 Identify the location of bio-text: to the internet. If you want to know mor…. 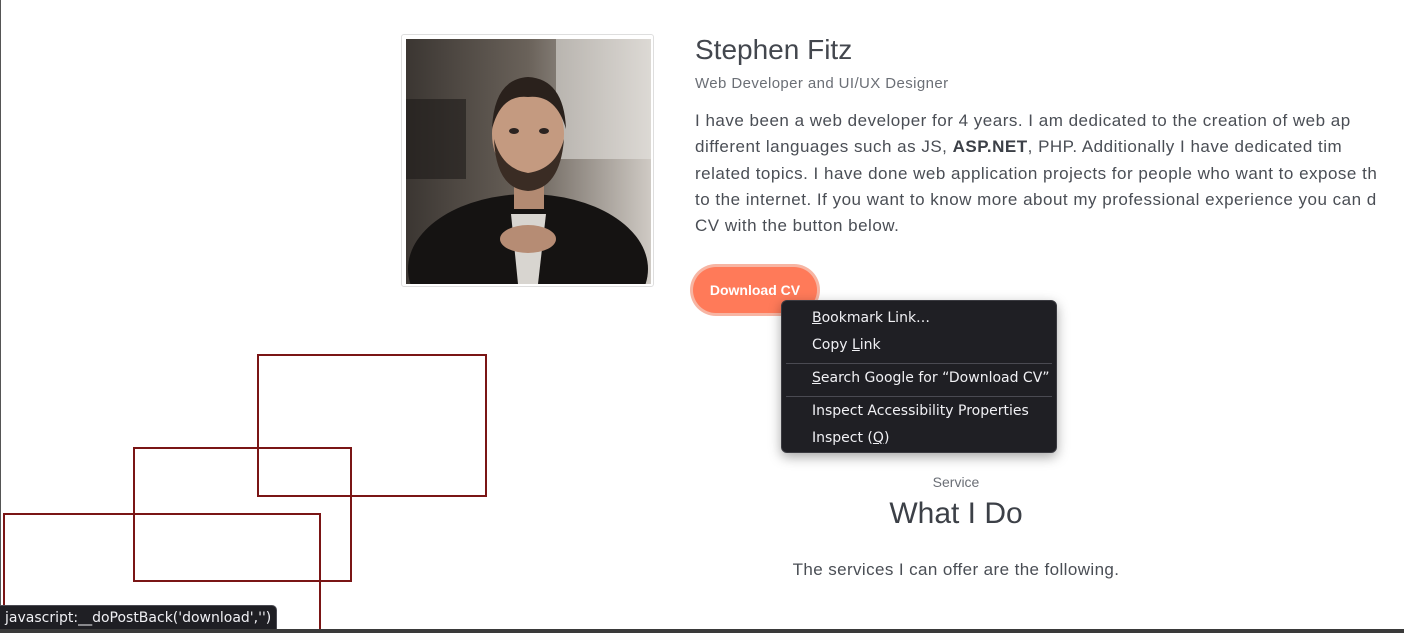
(1036, 199).